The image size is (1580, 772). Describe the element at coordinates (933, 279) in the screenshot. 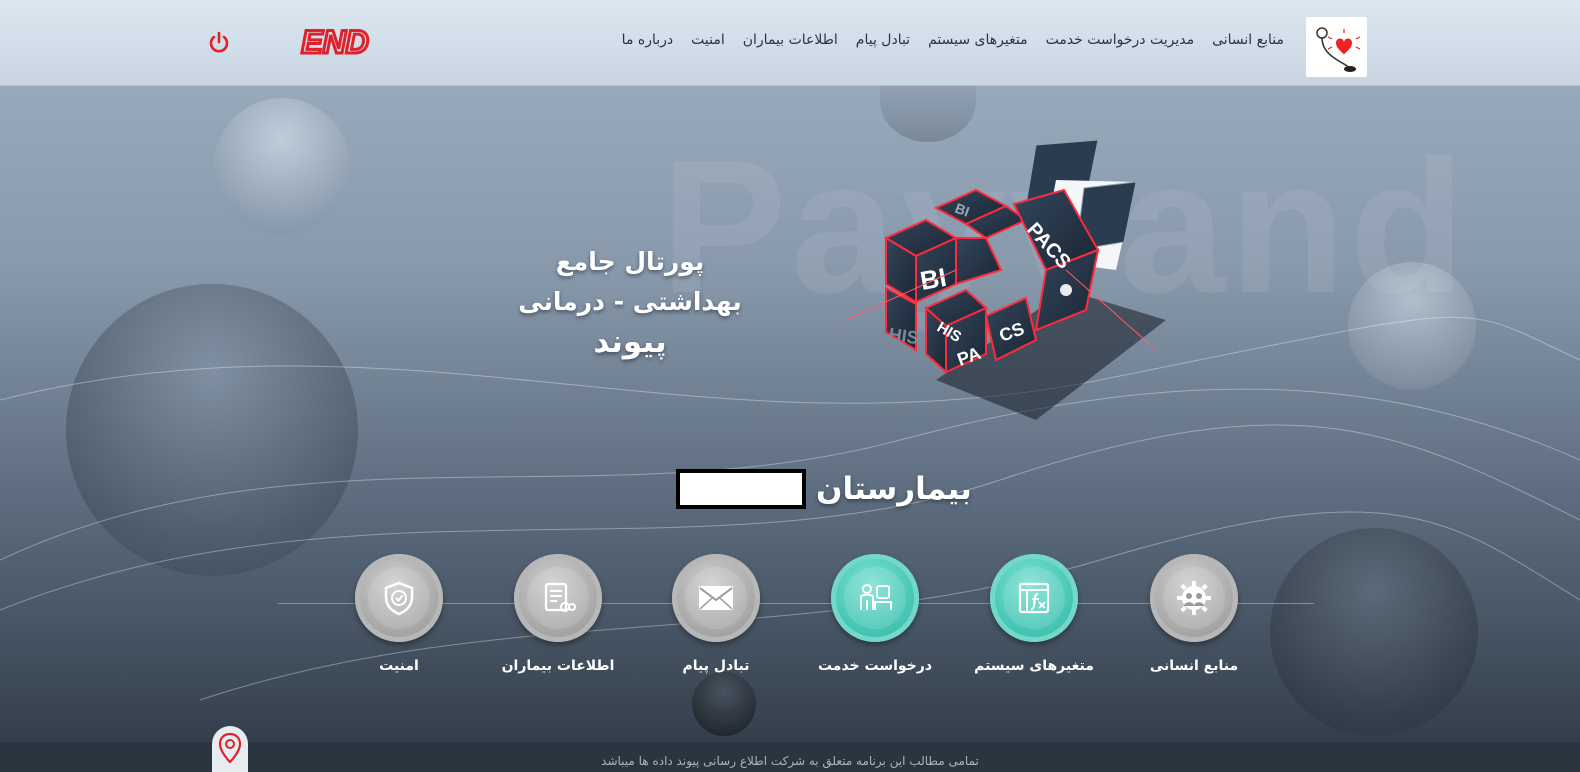

I see `cube-label: BI` at that location.